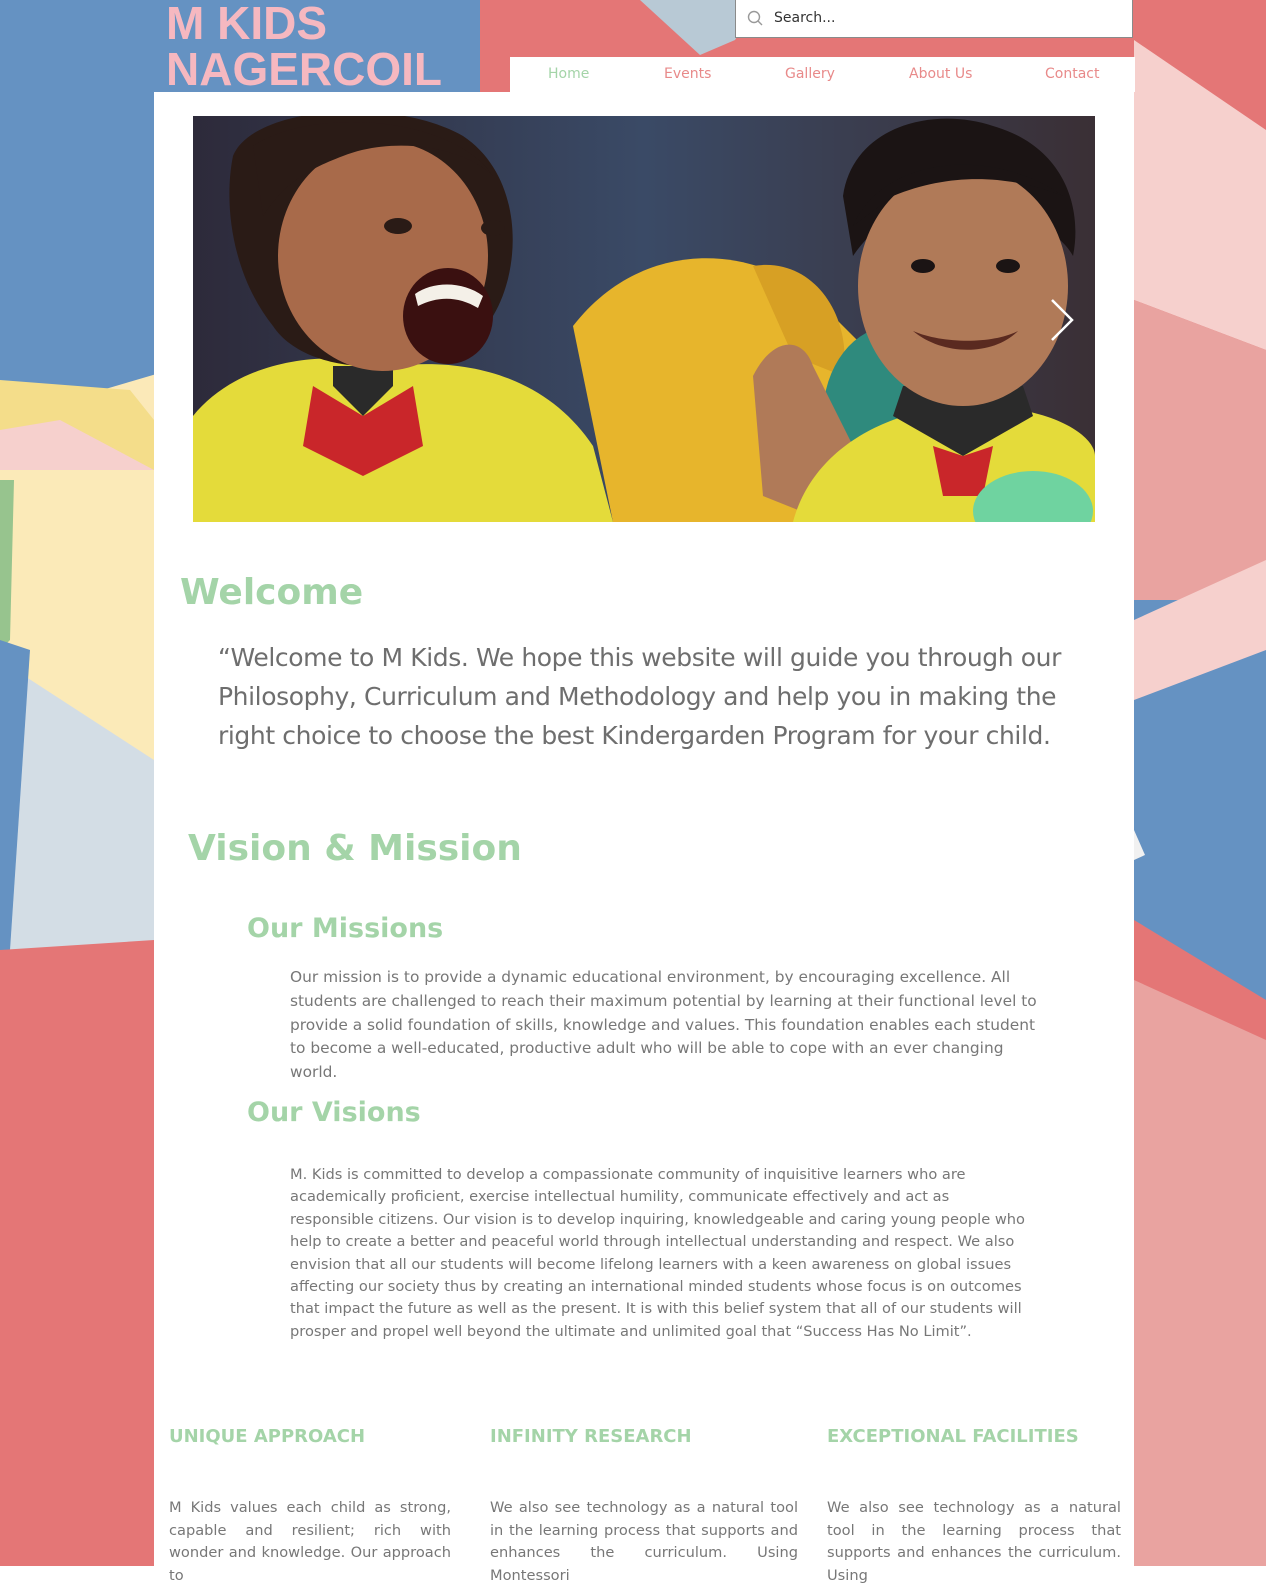 This screenshot has width=1266, height=1587. Describe the element at coordinates (591, 1436) in the screenshot. I see `feature-title-infinity-research: INFINITY RESEARCH` at that location.